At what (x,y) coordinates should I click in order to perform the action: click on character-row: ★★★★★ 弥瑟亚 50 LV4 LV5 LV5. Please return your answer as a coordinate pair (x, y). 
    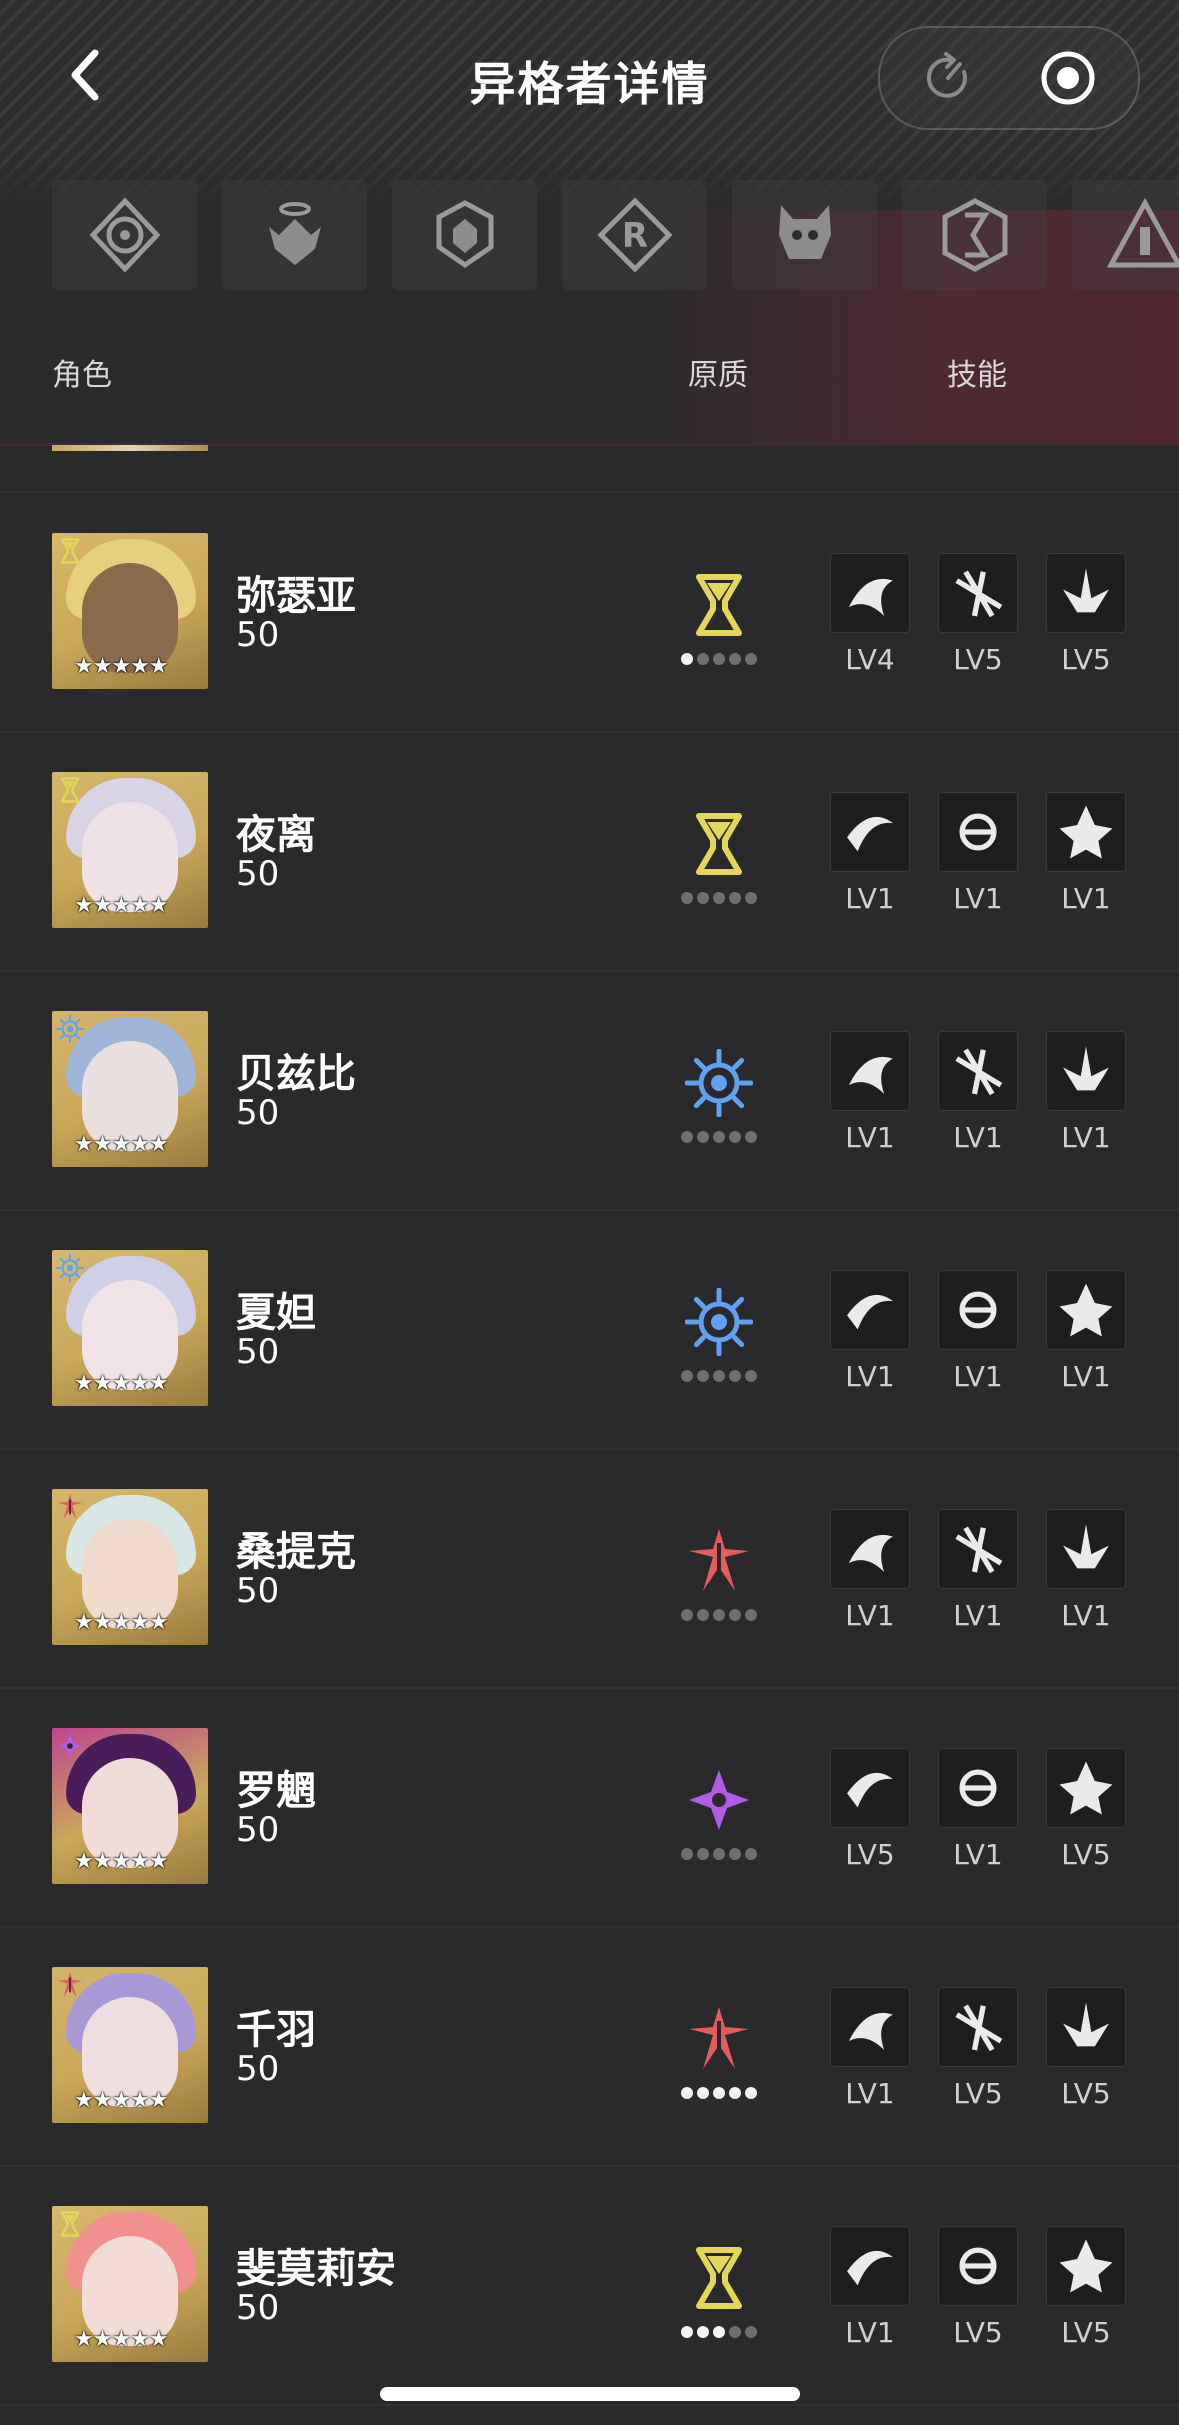
    Looking at the image, I should click on (589, 612).